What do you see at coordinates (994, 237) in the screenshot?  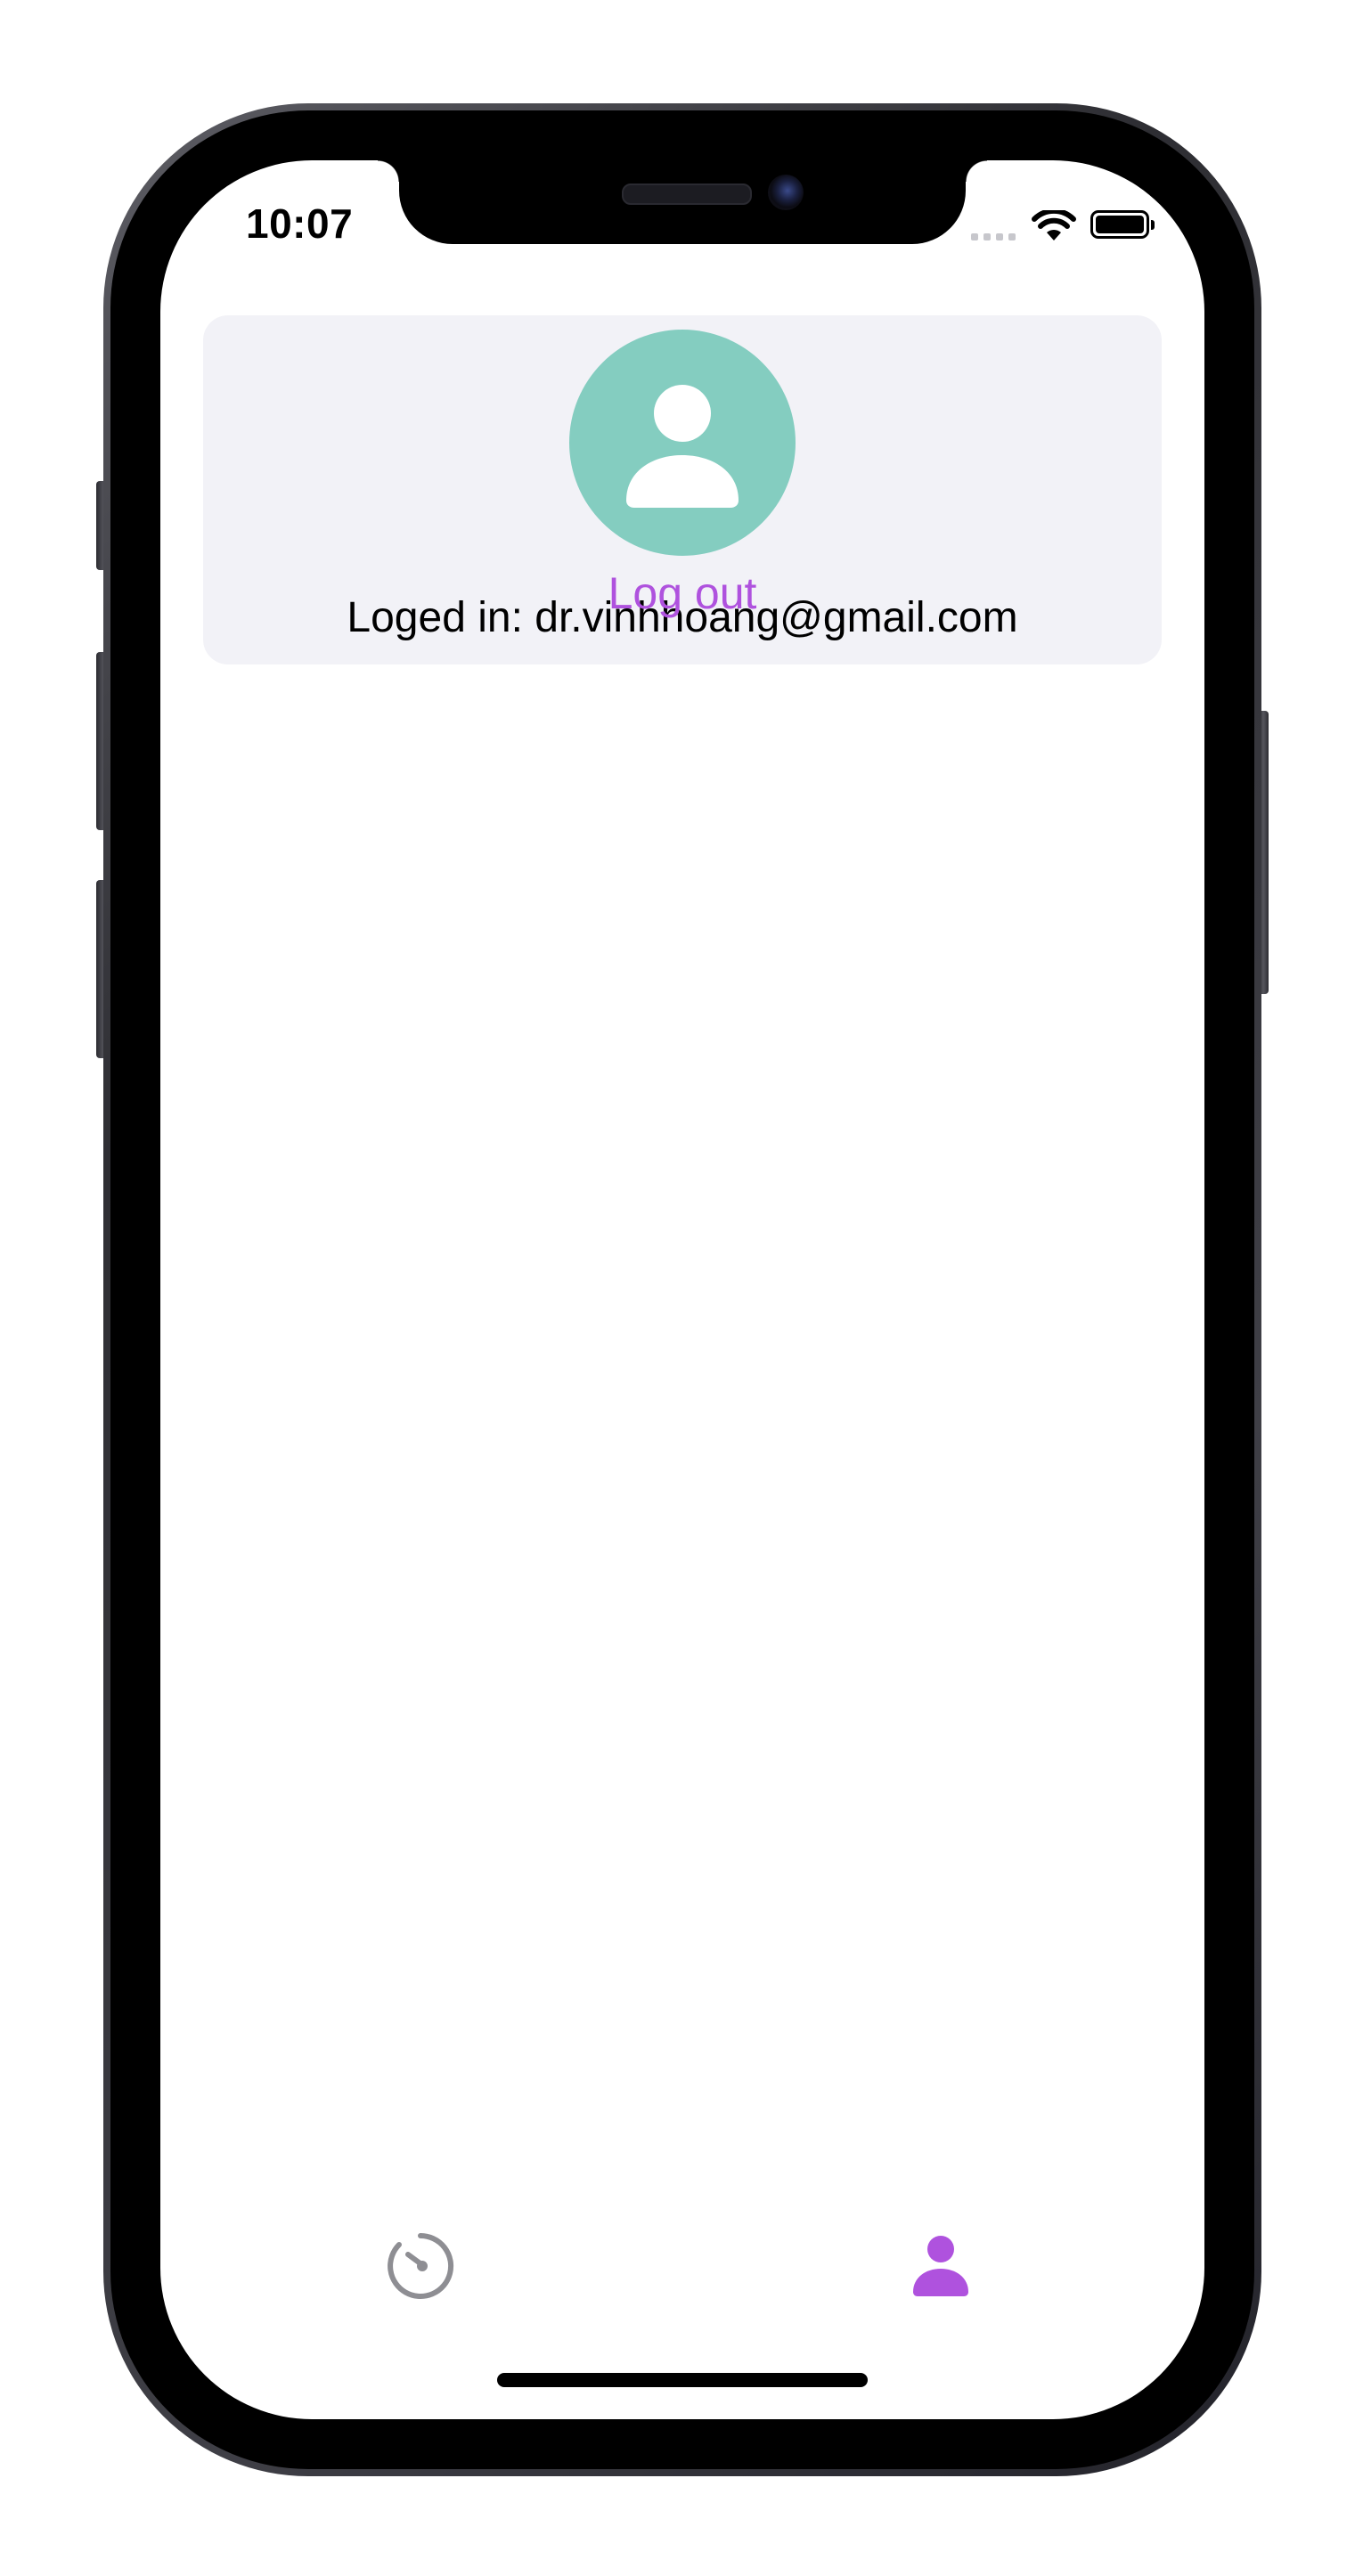 I see `cellular-signal-icon` at bounding box center [994, 237].